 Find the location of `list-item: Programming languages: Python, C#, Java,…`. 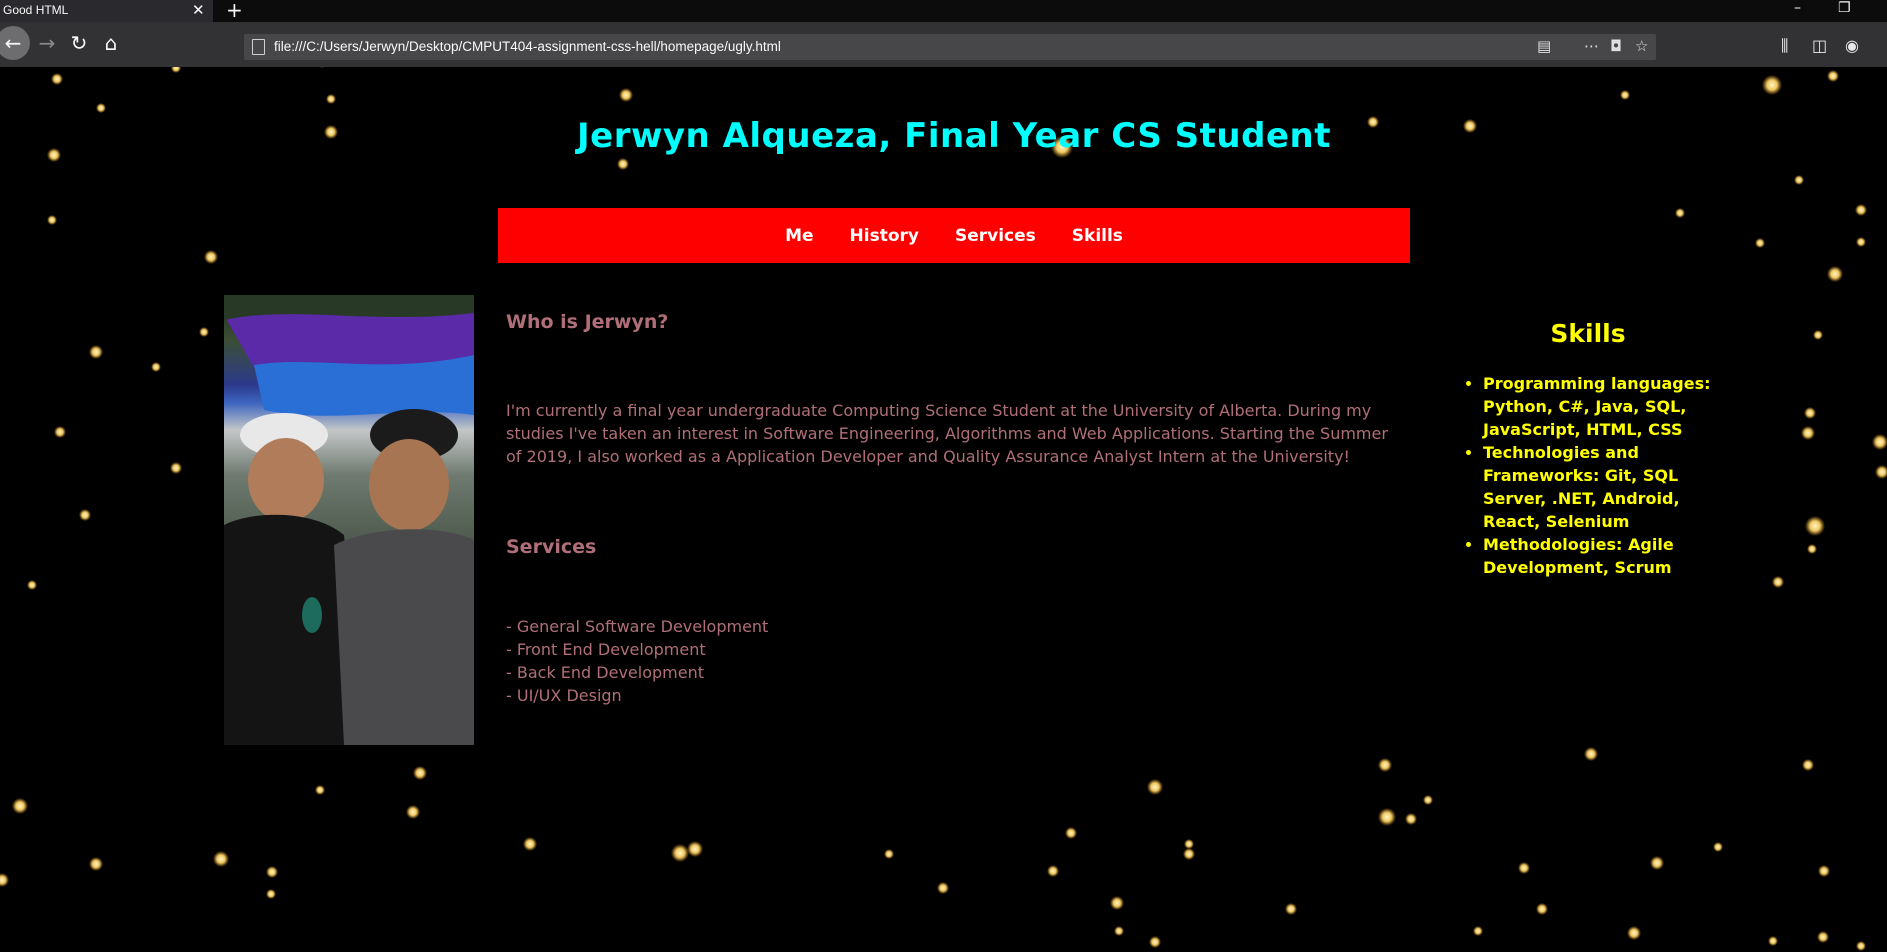

list-item: Programming languages: Python, C#, Java,… is located at coordinates (1609, 406).